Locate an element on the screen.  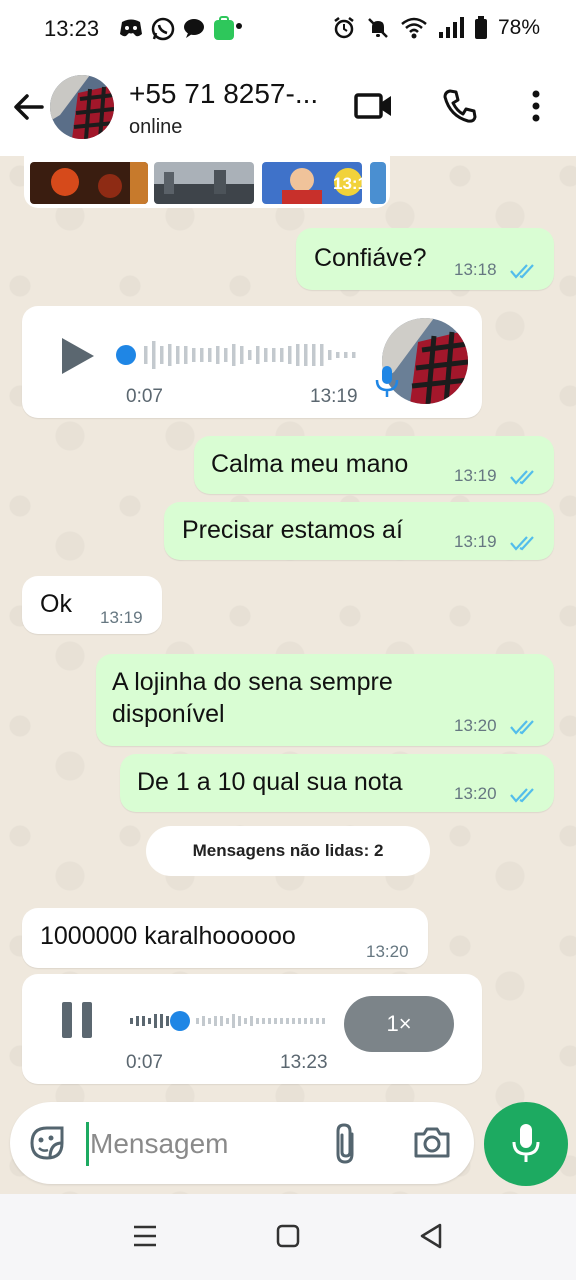
compose-bar is located at coordinates (242, 1143).